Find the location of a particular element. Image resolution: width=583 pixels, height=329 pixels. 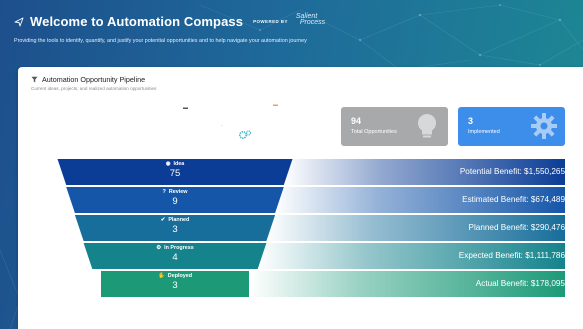

stage-label-planned: ✔ Planned 3 is located at coordinates (175, 226).